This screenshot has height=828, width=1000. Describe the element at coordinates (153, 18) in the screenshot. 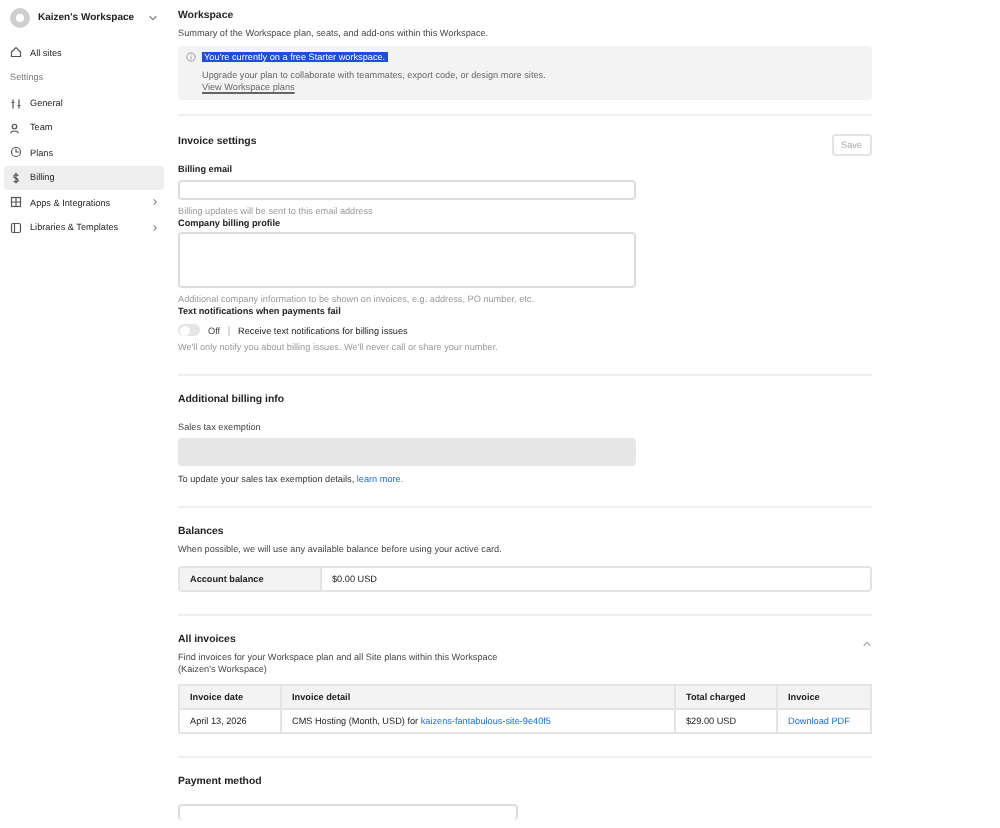

I see `chevron-down-icon` at that location.